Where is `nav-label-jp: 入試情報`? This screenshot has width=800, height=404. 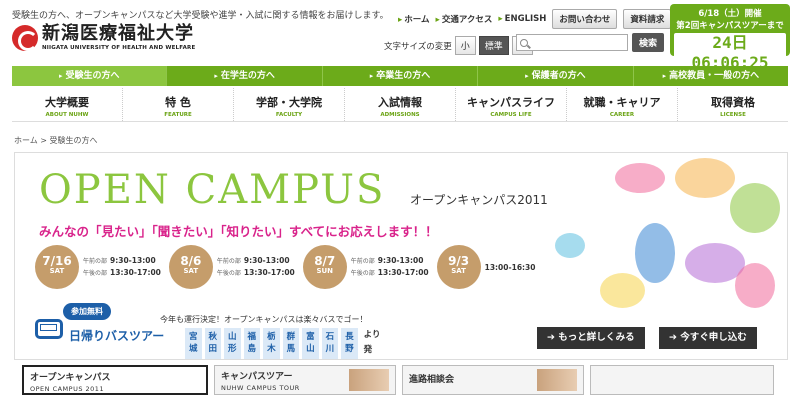 nav-label-jp: 入試情報 is located at coordinates (400, 102).